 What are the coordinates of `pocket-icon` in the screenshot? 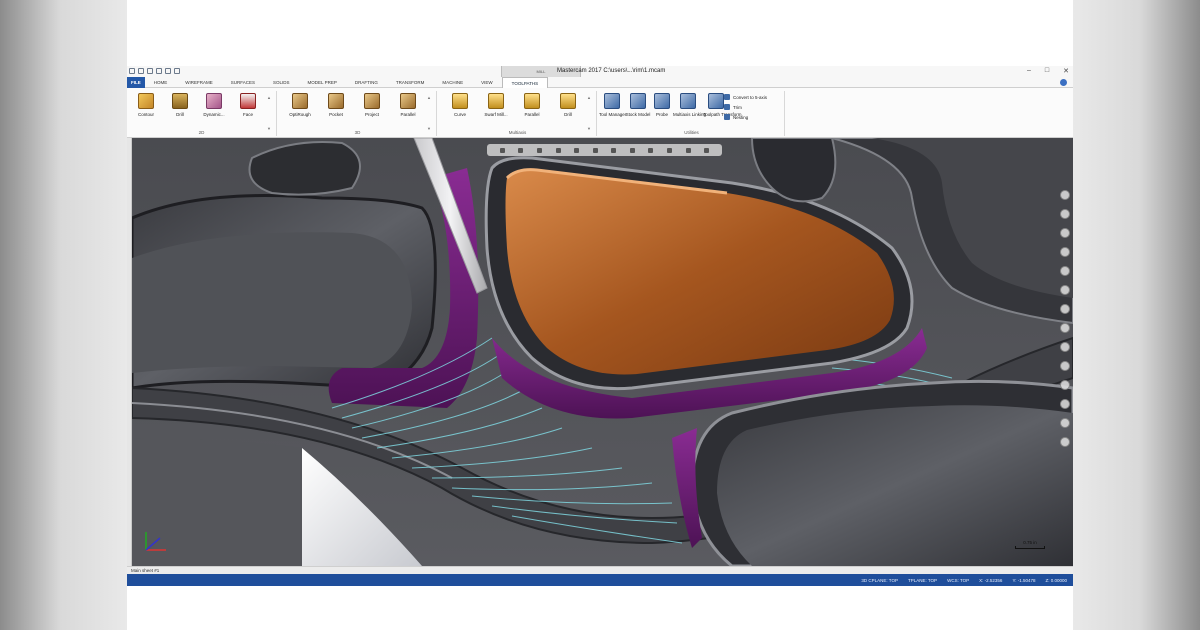 It's located at (336, 101).